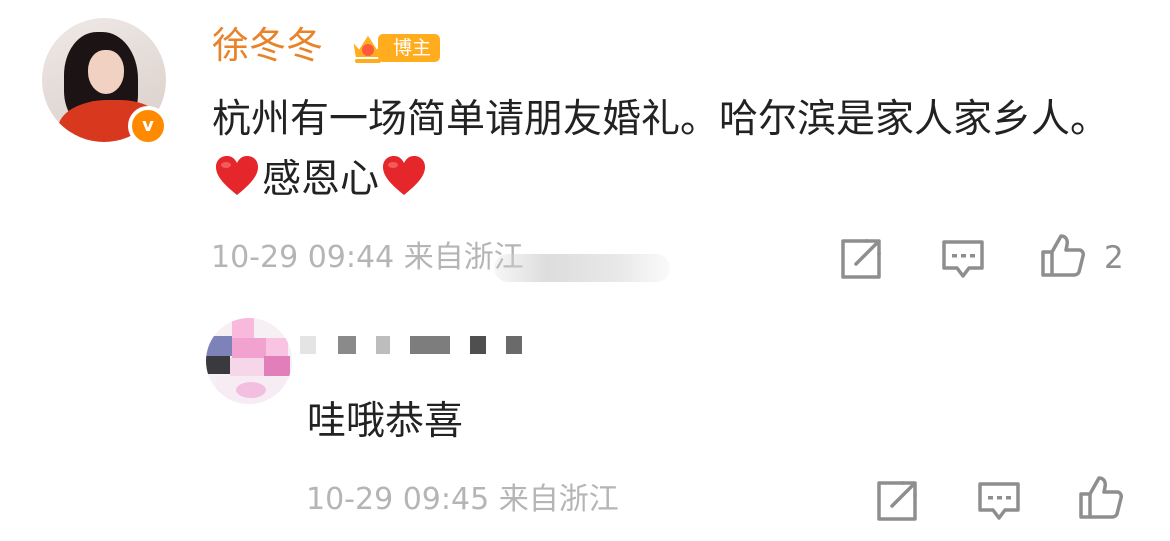 This screenshot has width=1170, height=541. I want to click on author-username: 徐冬冬, so click(267, 46).